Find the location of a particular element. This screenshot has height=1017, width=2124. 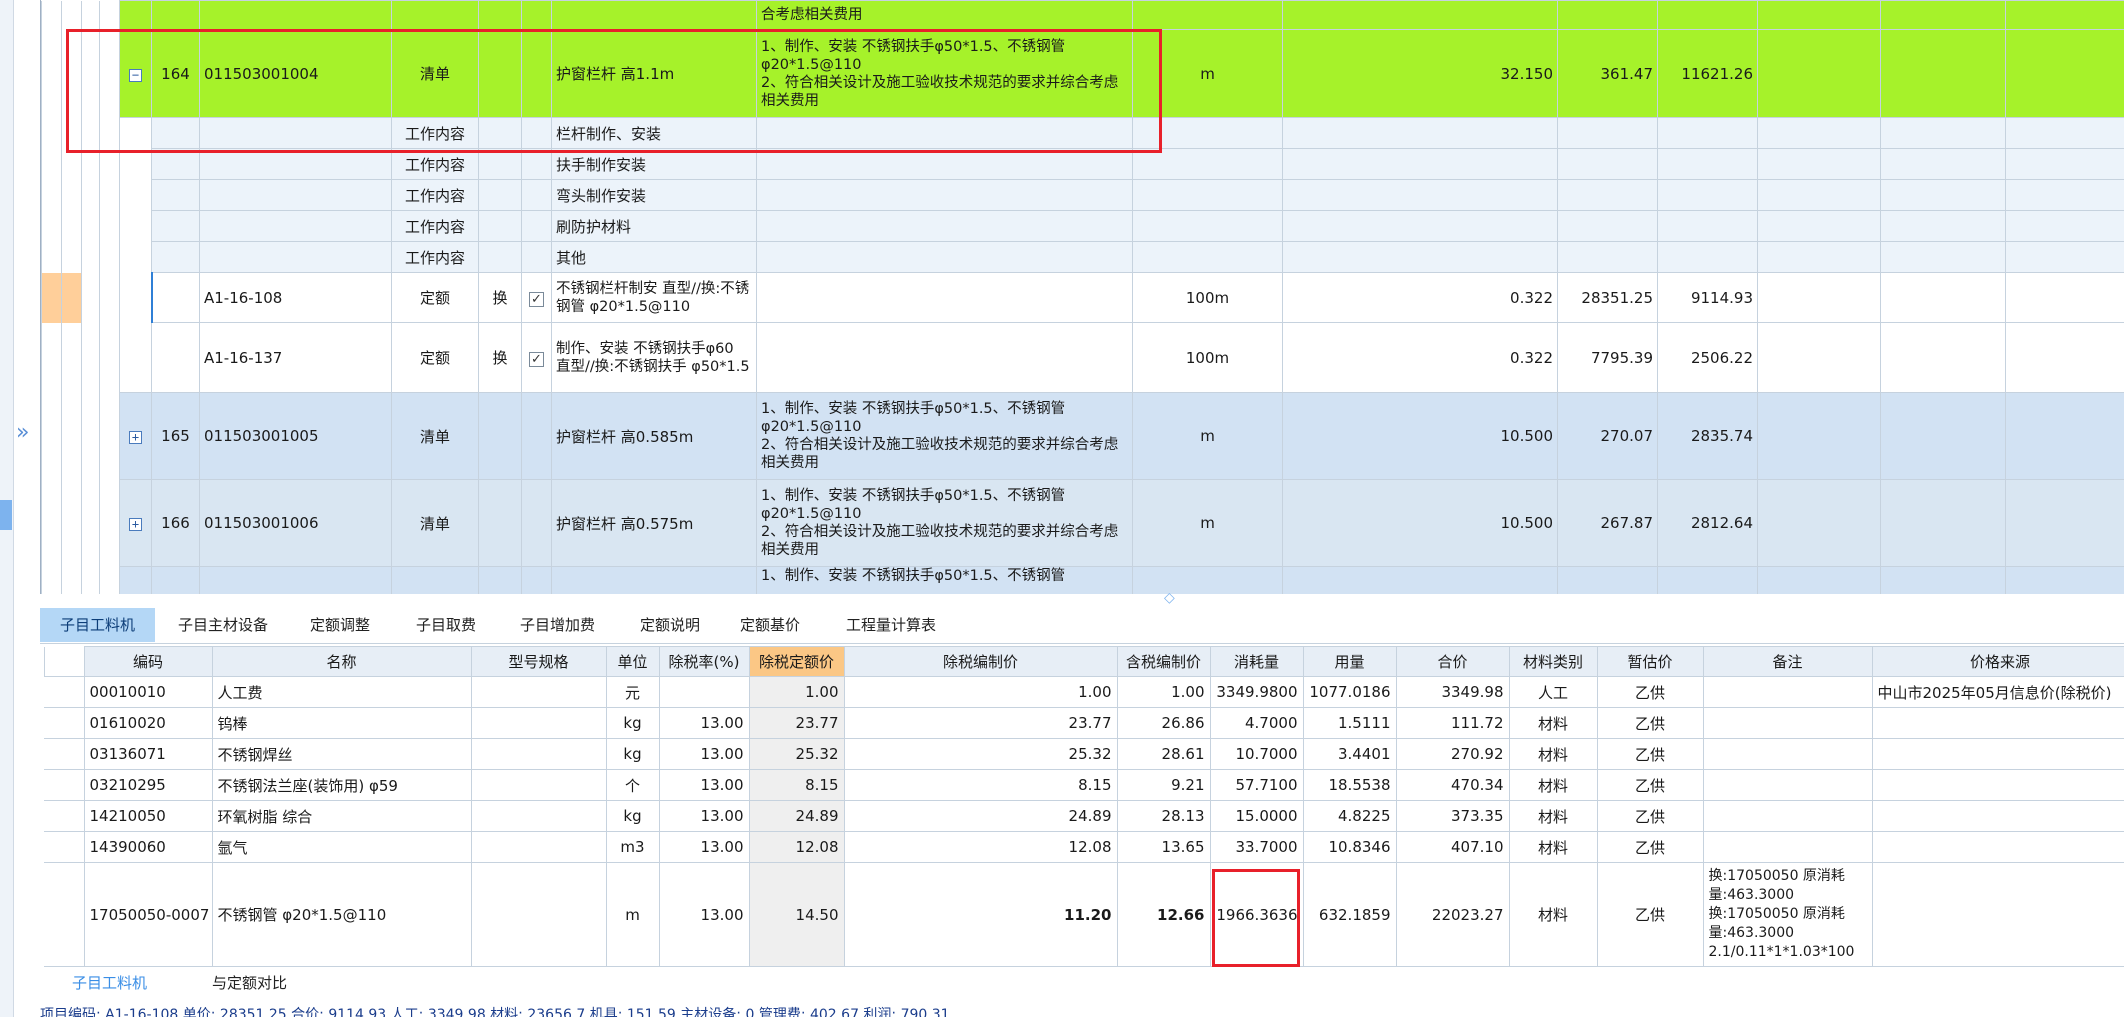

cell-total: 470.34 is located at coordinates (1452, 785).